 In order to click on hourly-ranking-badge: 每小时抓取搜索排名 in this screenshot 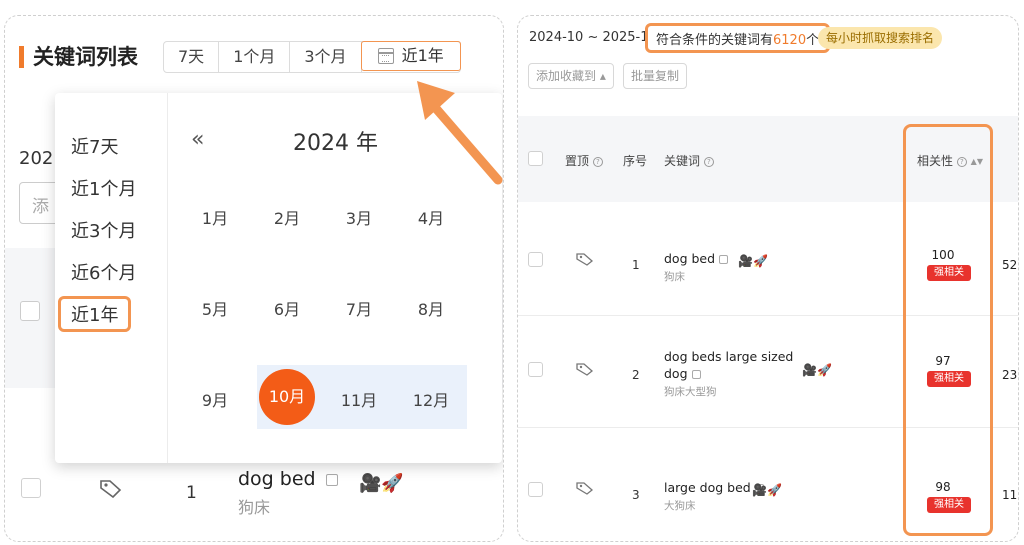, I will do `click(880, 38)`.